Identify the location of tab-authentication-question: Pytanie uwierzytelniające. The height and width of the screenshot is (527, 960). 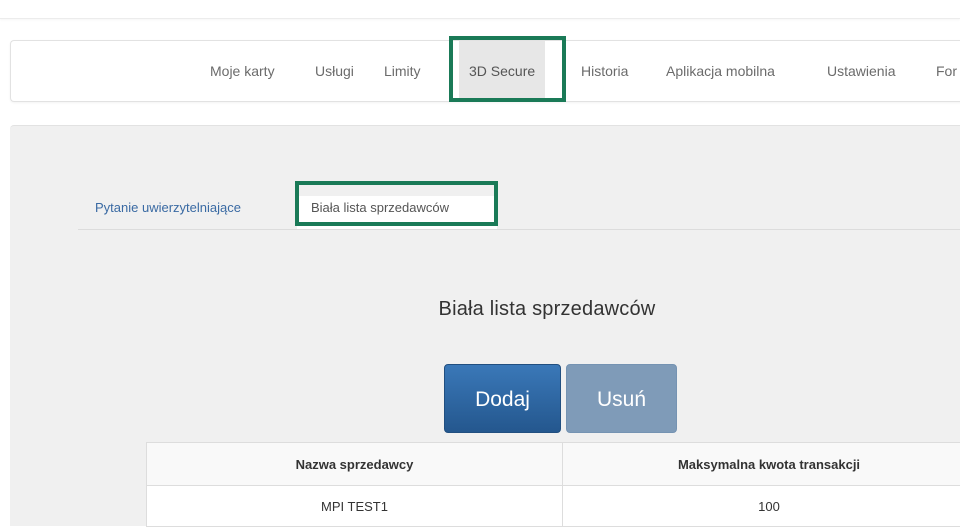
(168, 213).